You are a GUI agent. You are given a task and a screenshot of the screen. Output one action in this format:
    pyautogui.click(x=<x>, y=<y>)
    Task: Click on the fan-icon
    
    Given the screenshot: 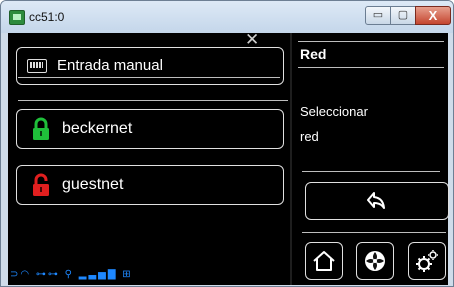 What is the action you would take?
    pyautogui.click(x=375, y=261)
    